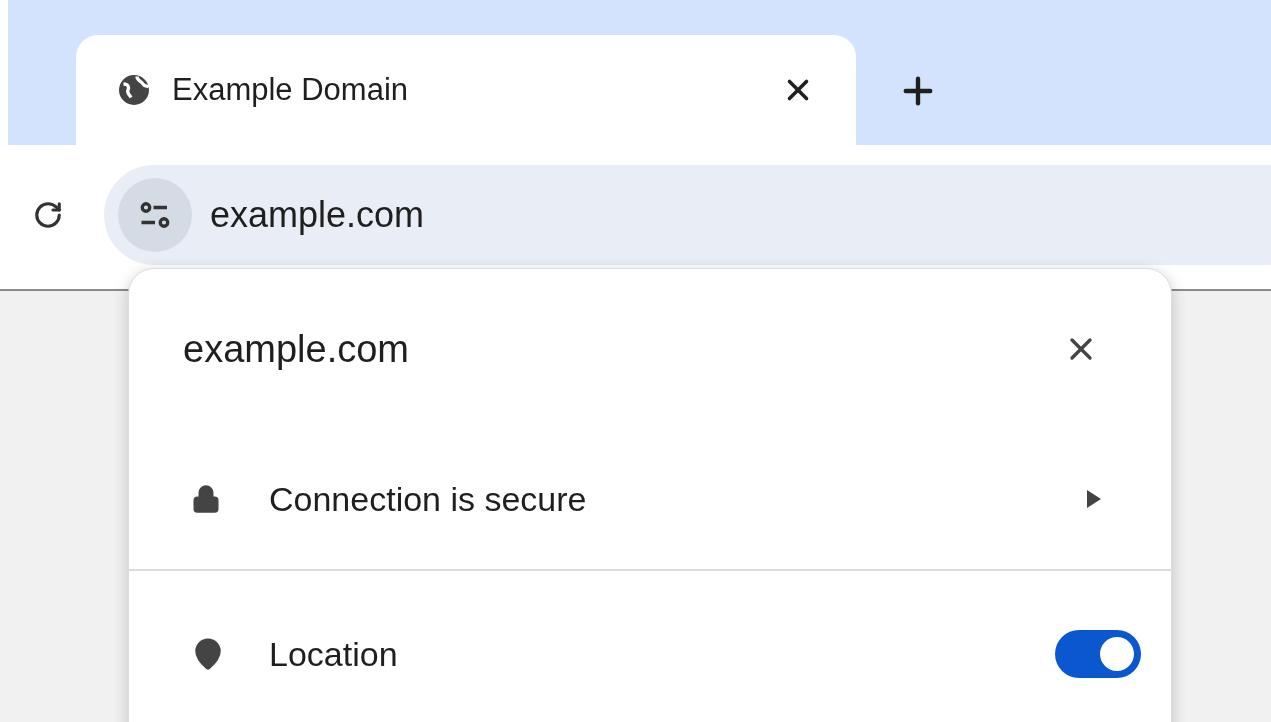 The width and height of the screenshot is (1271, 722). Describe the element at coordinates (155, 215) in the screenshot. I see `site-settings-button` at that location.